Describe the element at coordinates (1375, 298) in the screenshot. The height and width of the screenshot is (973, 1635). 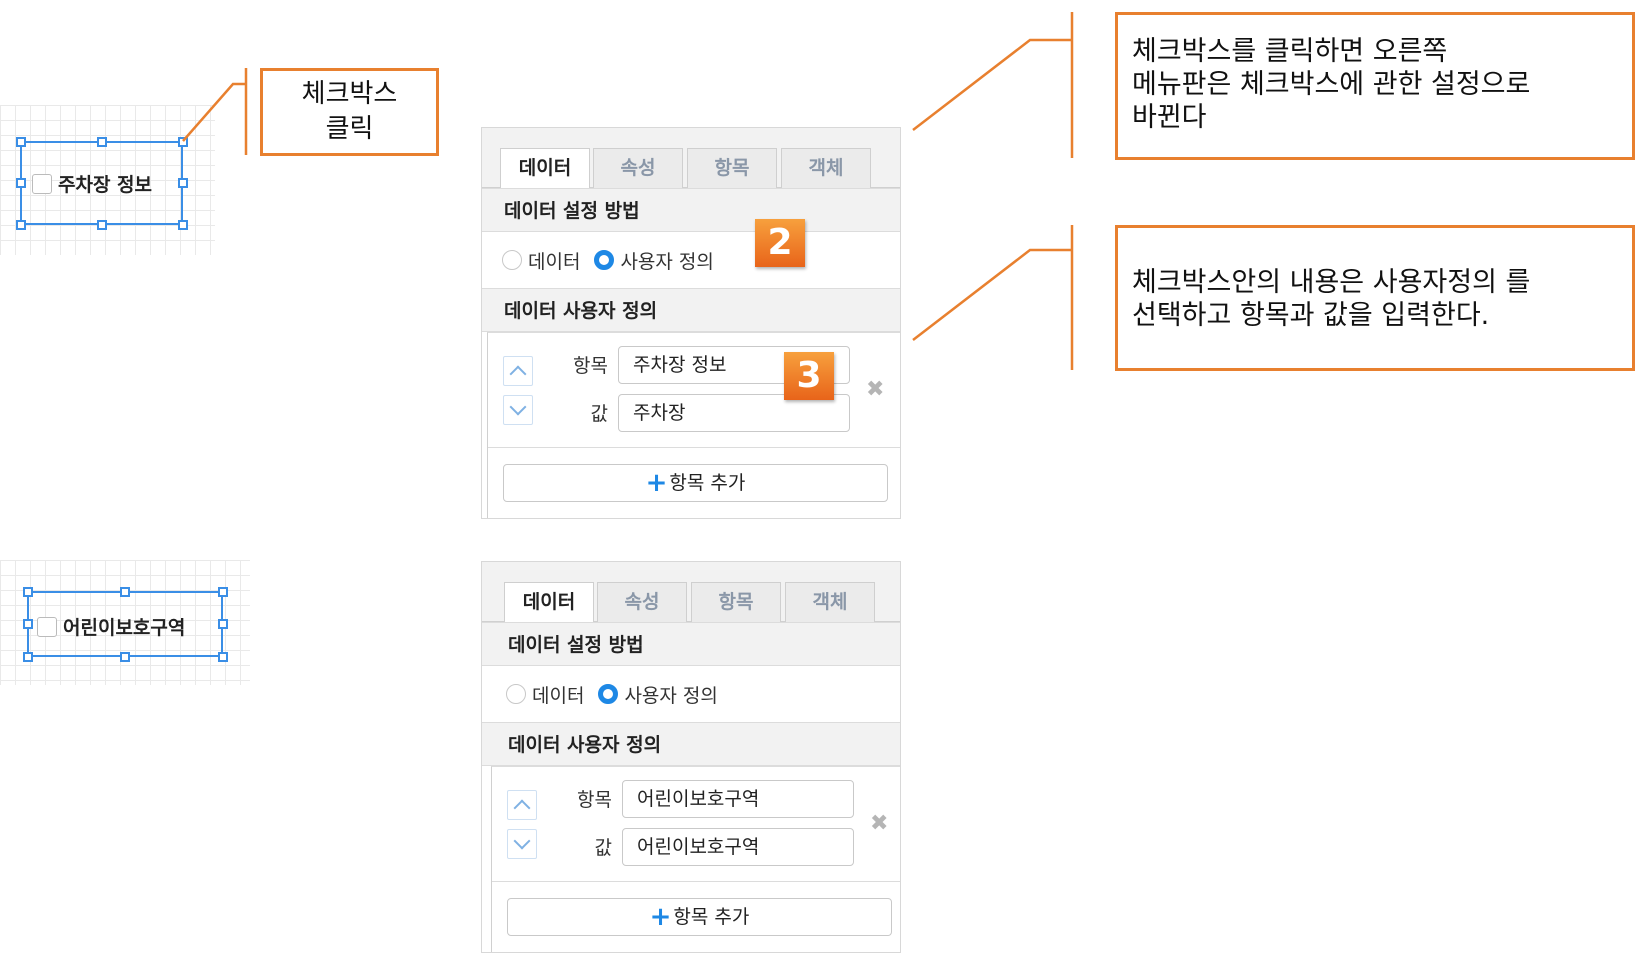
I see `callout-enter-content: 체크박스안의 내용은 사용자정의 를 선택하고 항목과 값을 입력한다.` at that location.